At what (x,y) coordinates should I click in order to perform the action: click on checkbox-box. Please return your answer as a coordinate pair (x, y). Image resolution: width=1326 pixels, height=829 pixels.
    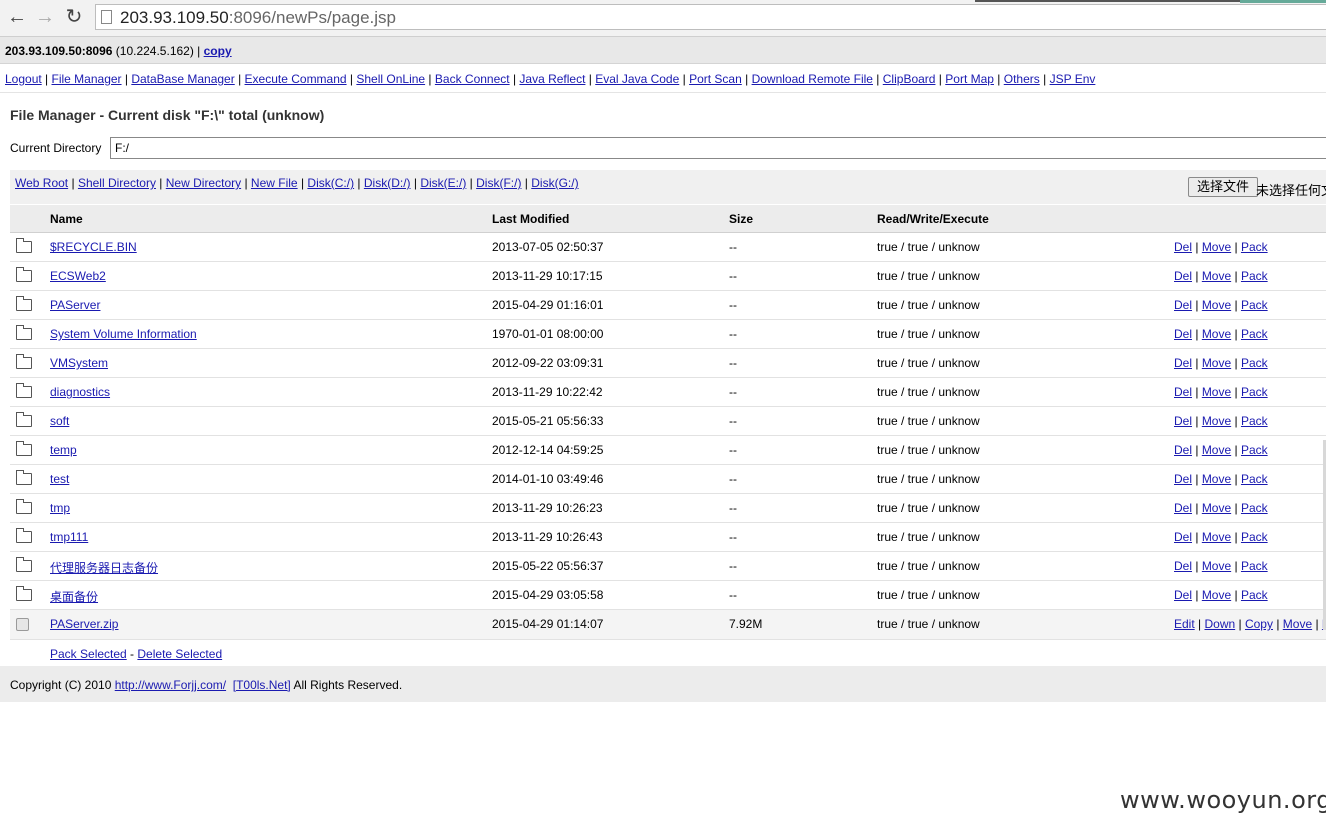
    Looking at the image, I should click on (22, 624).